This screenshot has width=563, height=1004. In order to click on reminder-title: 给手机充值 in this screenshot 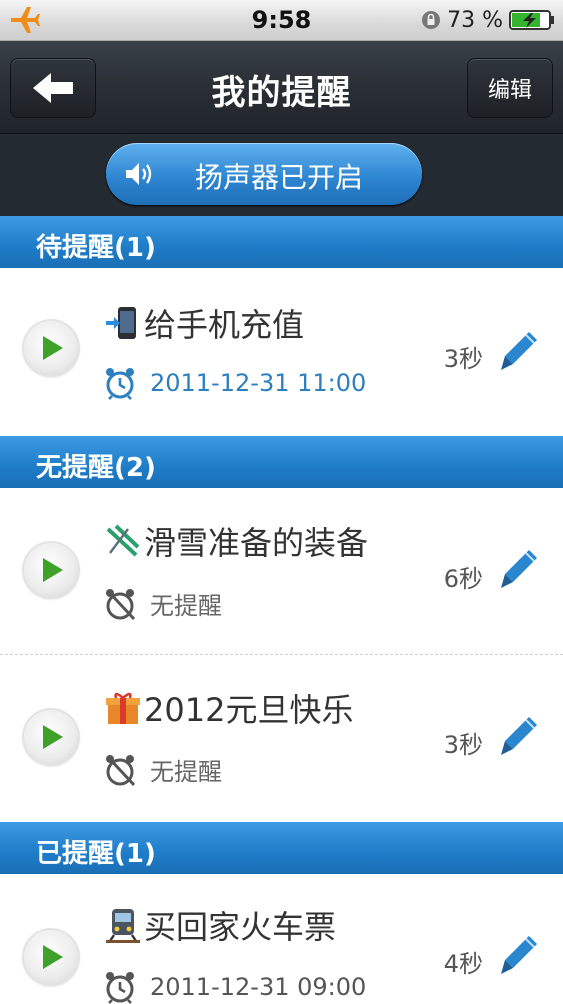, I will do `click(204, 323)`.